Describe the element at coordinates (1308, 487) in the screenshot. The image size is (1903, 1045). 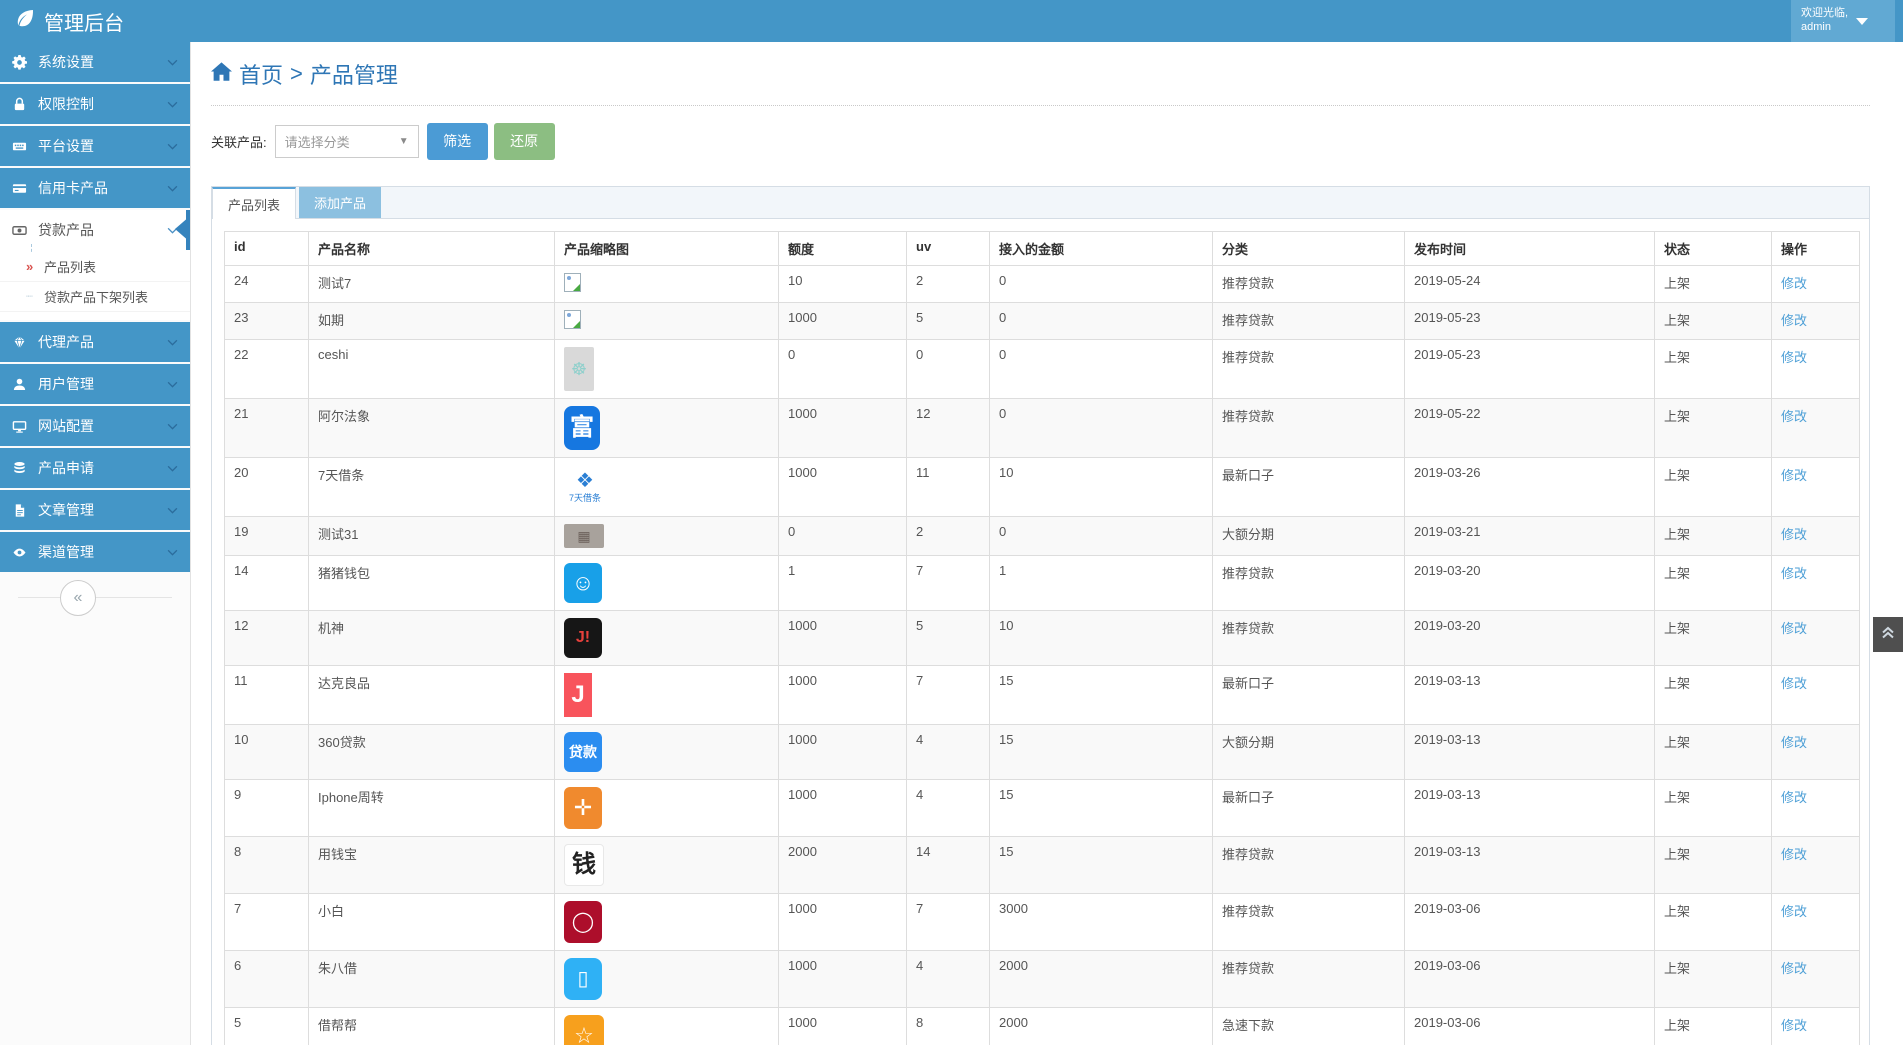
I see `cell-category: 最新口子` at that location.